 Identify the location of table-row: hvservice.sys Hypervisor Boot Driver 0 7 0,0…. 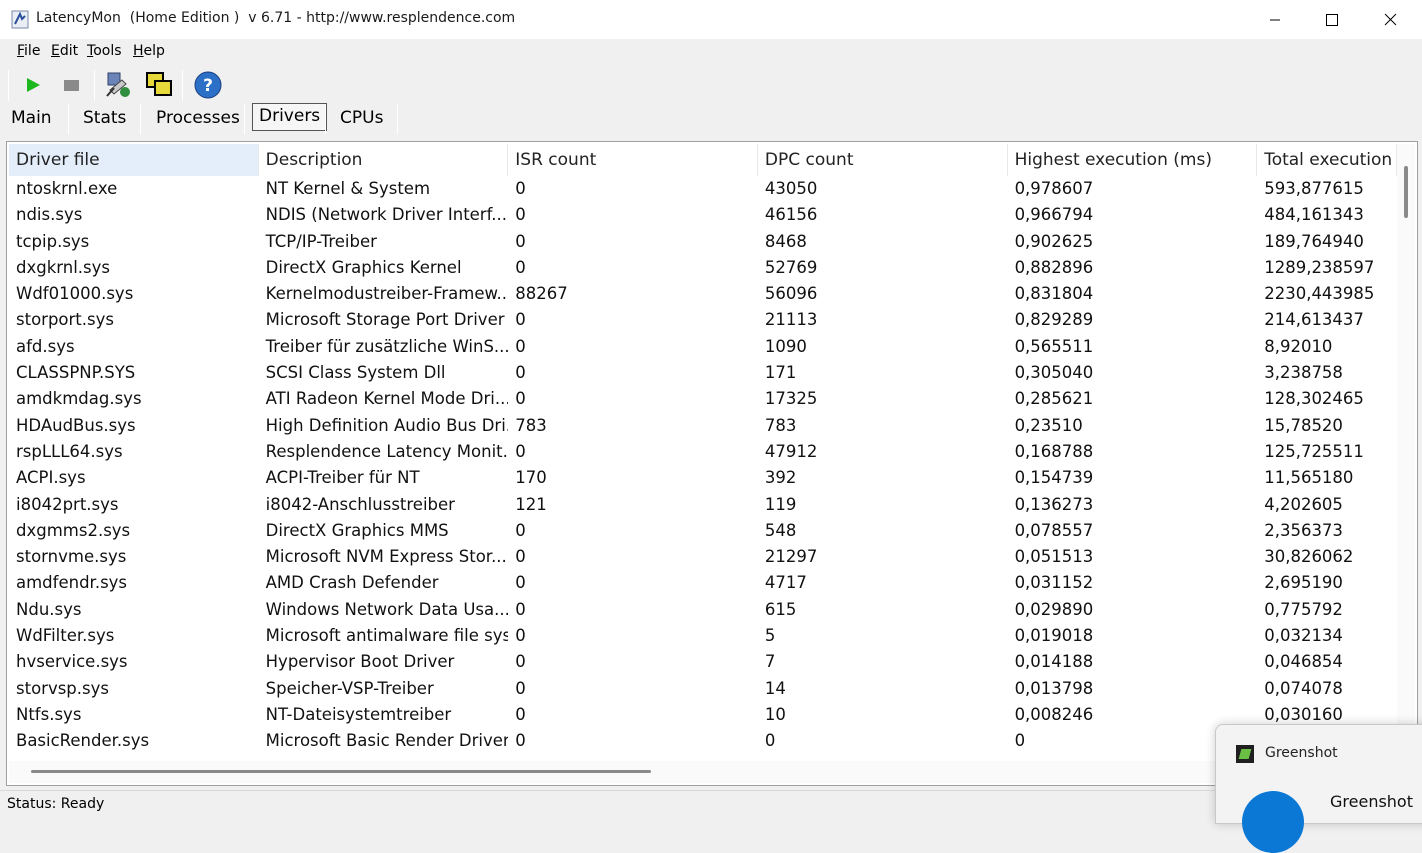
(703, 662).